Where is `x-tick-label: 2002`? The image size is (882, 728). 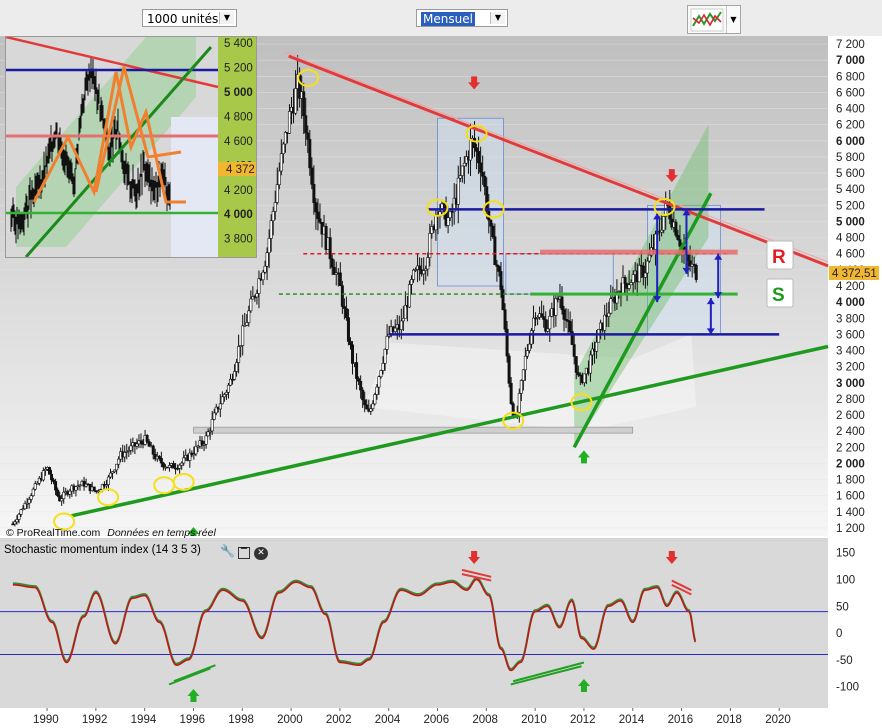 x-tick-label: 2002 is located at coordinates (339, 720).